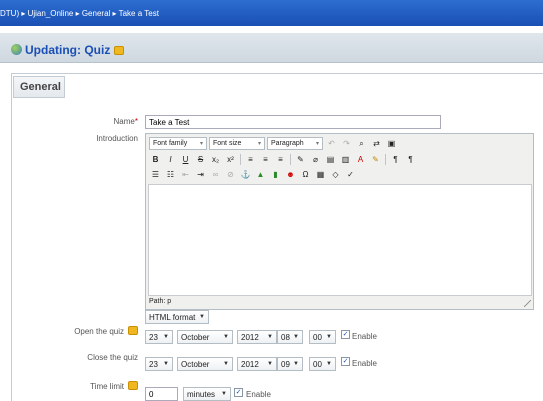 This screenshot has height=401, width=543. Describe the element at coordinates (350, 174) in the screenshot. I see `spellcheck-icon: ✓` at that location.